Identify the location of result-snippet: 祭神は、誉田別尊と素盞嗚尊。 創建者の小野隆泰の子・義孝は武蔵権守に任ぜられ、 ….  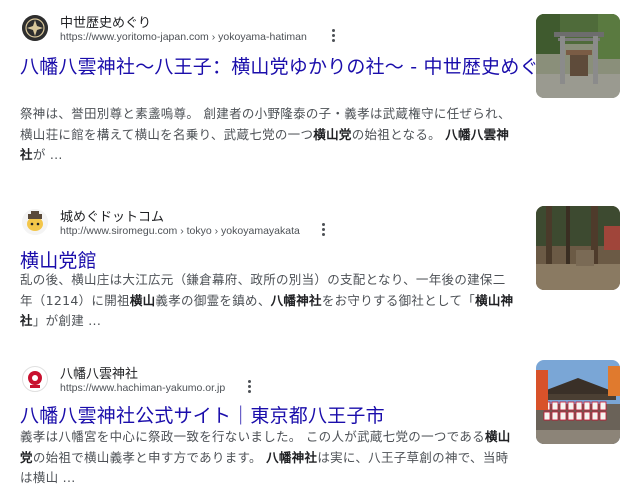
(269, 135).